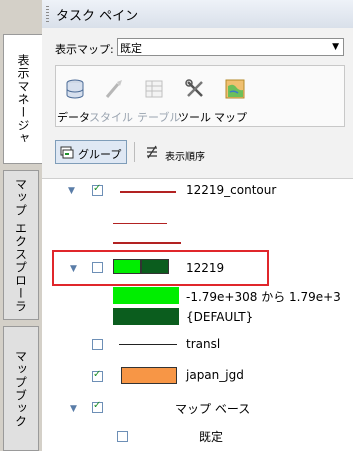  Describe the element at coordinates (263, 297) in the screenshot. I see `legend-label-range: -1.79e+308 から 1.79e+3` at that location.